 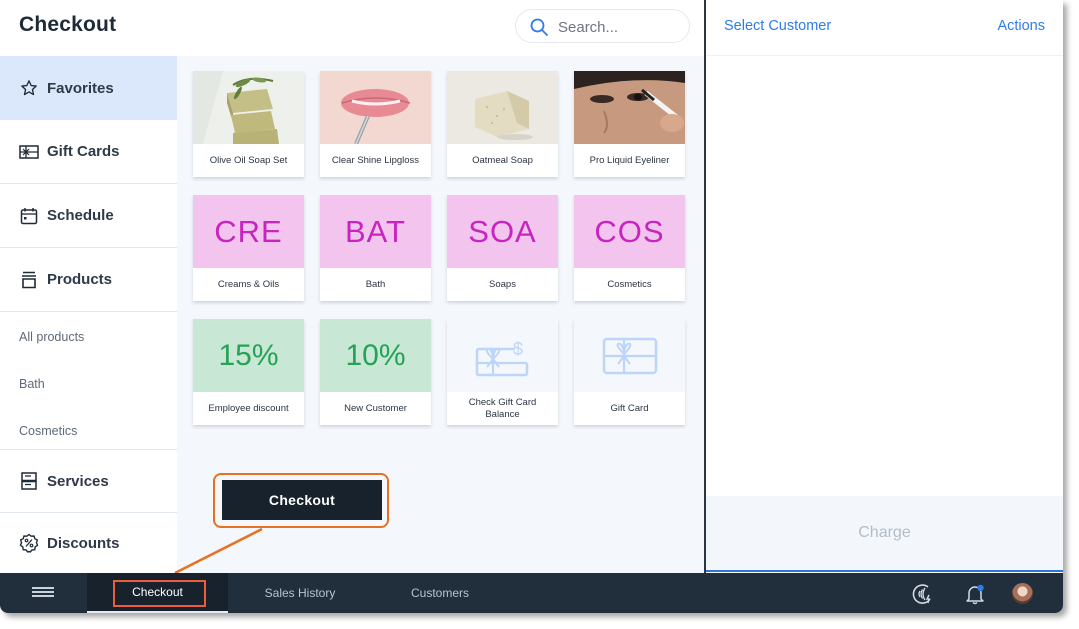 I want to click on sidebar-item-gift-cards: Gift Cards, so click(x=88, y=152).